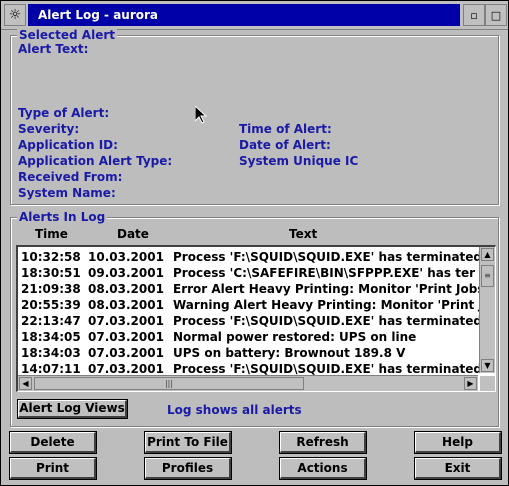 This screenshot has height=486, width=509. Describe the element at coordinates (53, 442) in the screenshot. I see `delete-button: Delete` at that location.